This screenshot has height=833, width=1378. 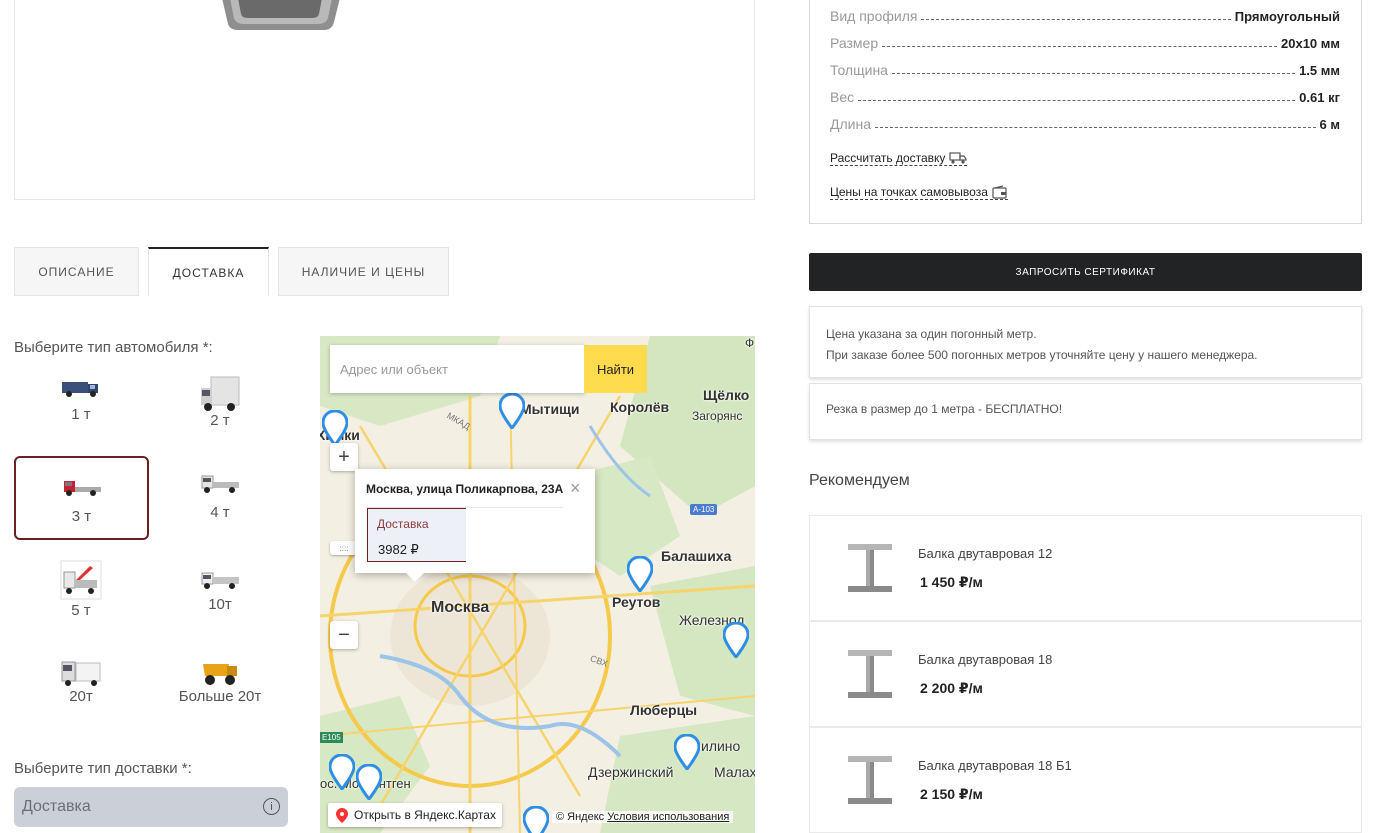 What do you see at coordinates (220, 692) in the screenshot?
I see `vehicle-option-20t-plus: Больше 20т` at bounding box center [220, 692].